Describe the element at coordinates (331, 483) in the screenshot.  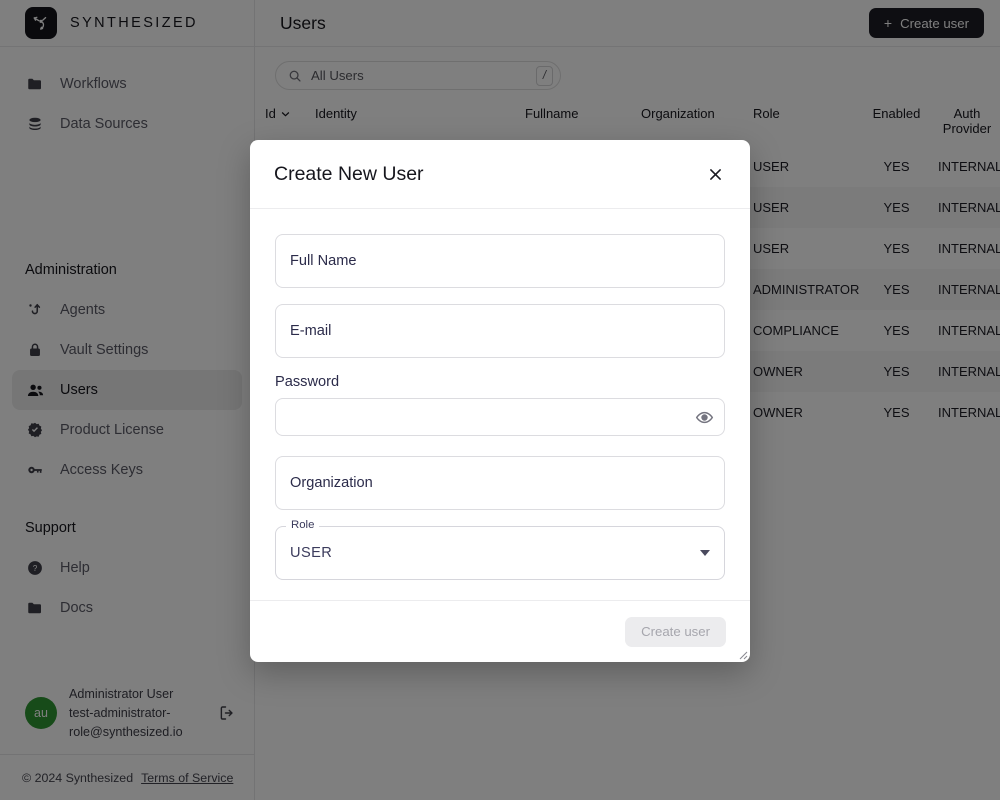
I see `organization-field-placeholder: Organization` at that location.